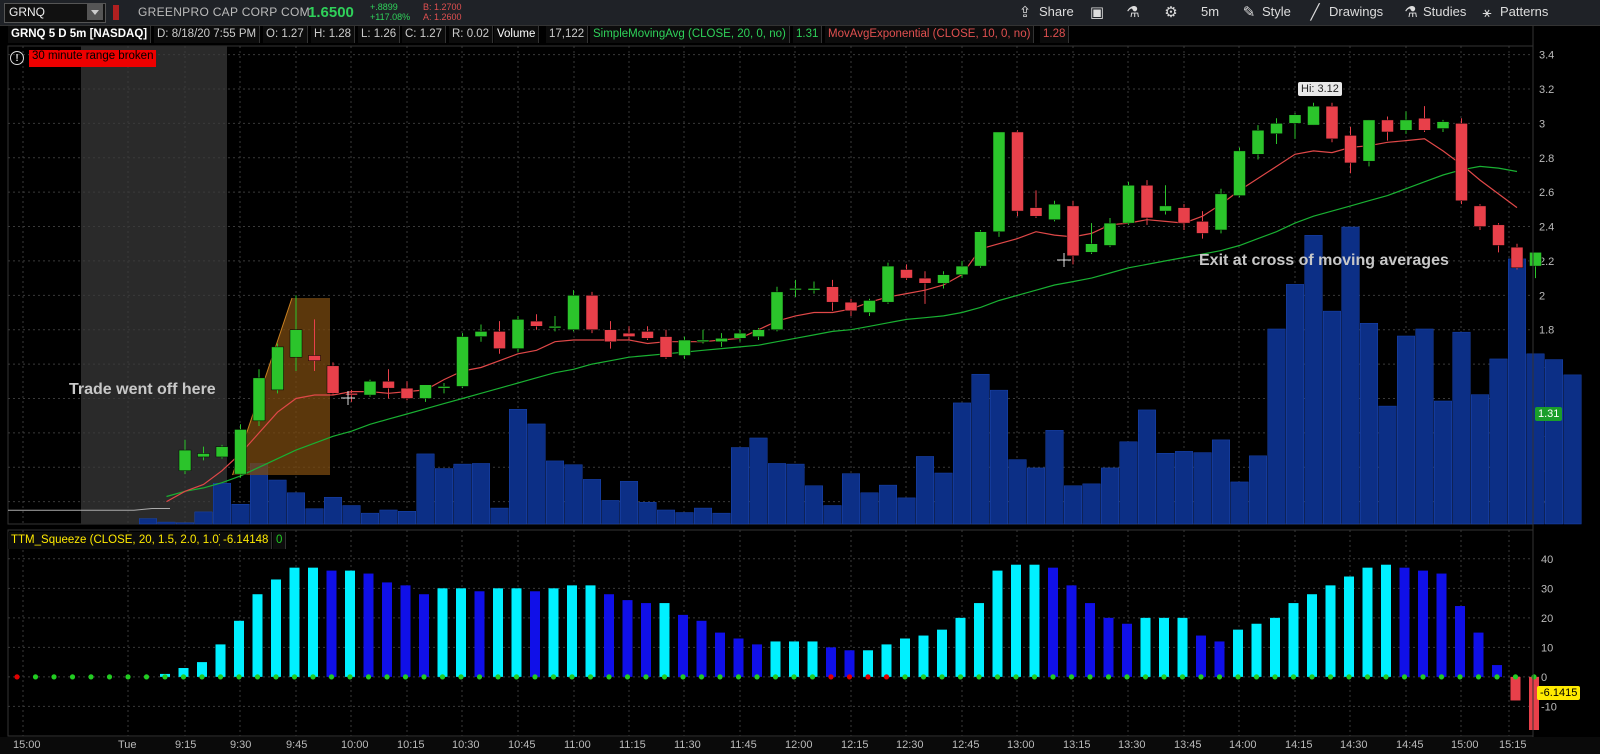 This screenshot has height=754, width=1600. Describe the element at coordinates (296, 745) in the screenshot. I see `time-tick-label: 9:45` at that location.